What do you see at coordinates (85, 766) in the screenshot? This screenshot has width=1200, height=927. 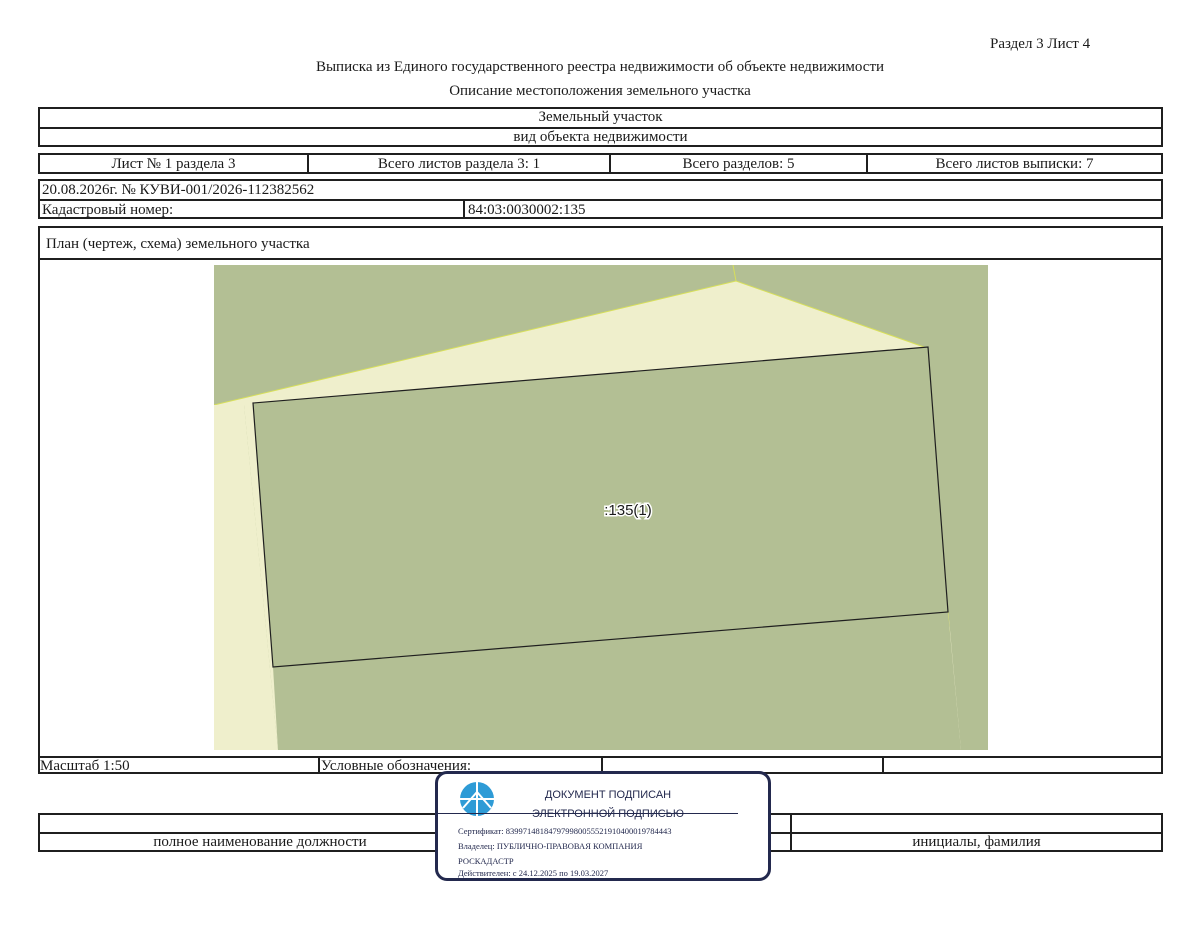 I see `scale-label: Масштаб 1:50` at bounding box center [85, 766].